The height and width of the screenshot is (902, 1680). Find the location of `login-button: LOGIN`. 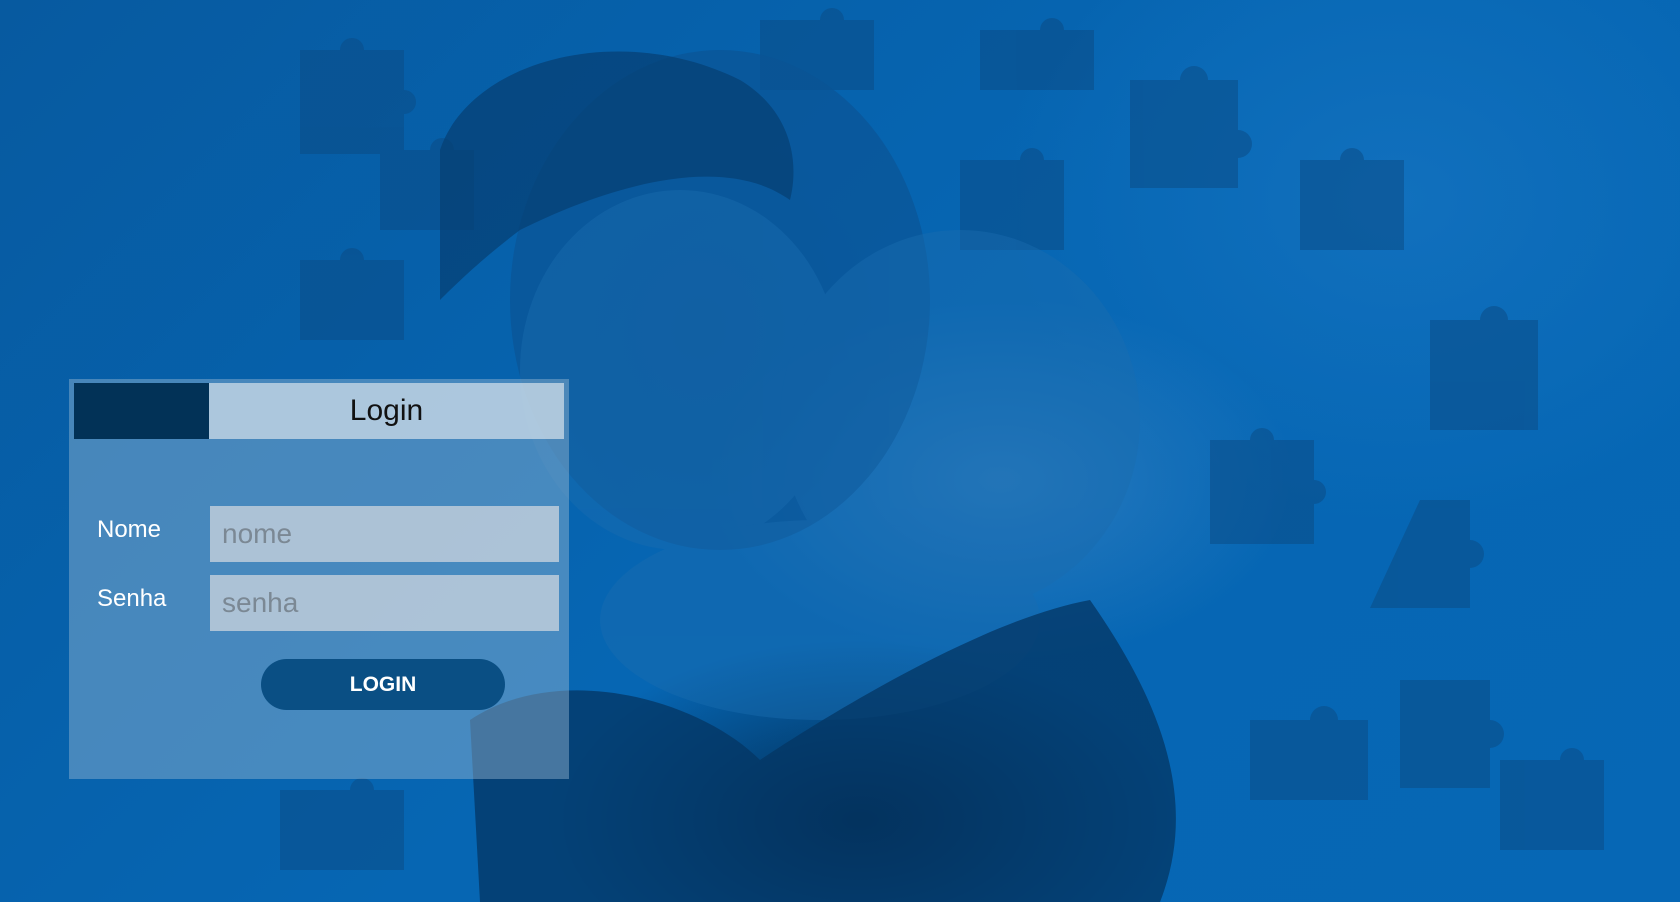

login-button: LOGIN is located at coordinates (383, 684).